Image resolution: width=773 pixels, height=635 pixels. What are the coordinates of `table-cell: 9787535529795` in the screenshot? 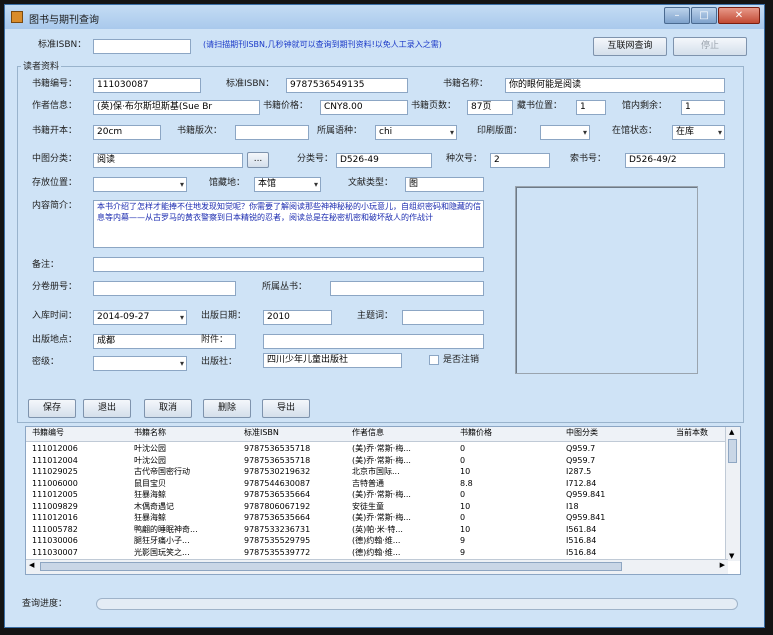 It's located at (277, 540).